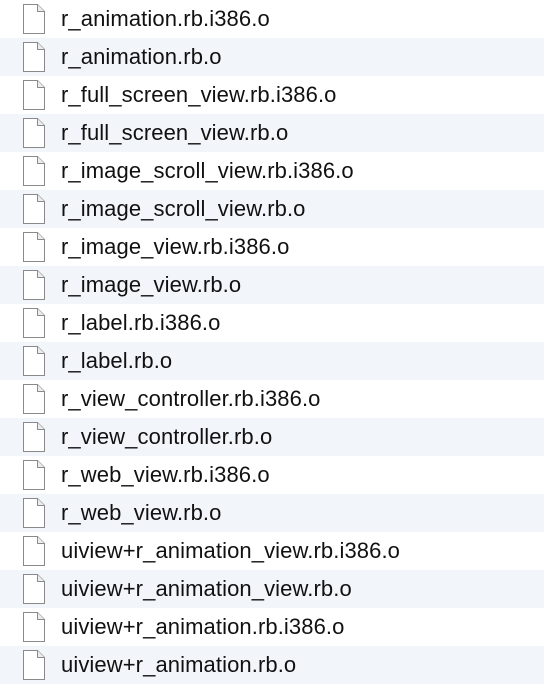  What do you see at coordinates (165, 18) in the screenshot?
I see `file-name: r_animation.rb.i386.o` at bounding box center [165, 18].